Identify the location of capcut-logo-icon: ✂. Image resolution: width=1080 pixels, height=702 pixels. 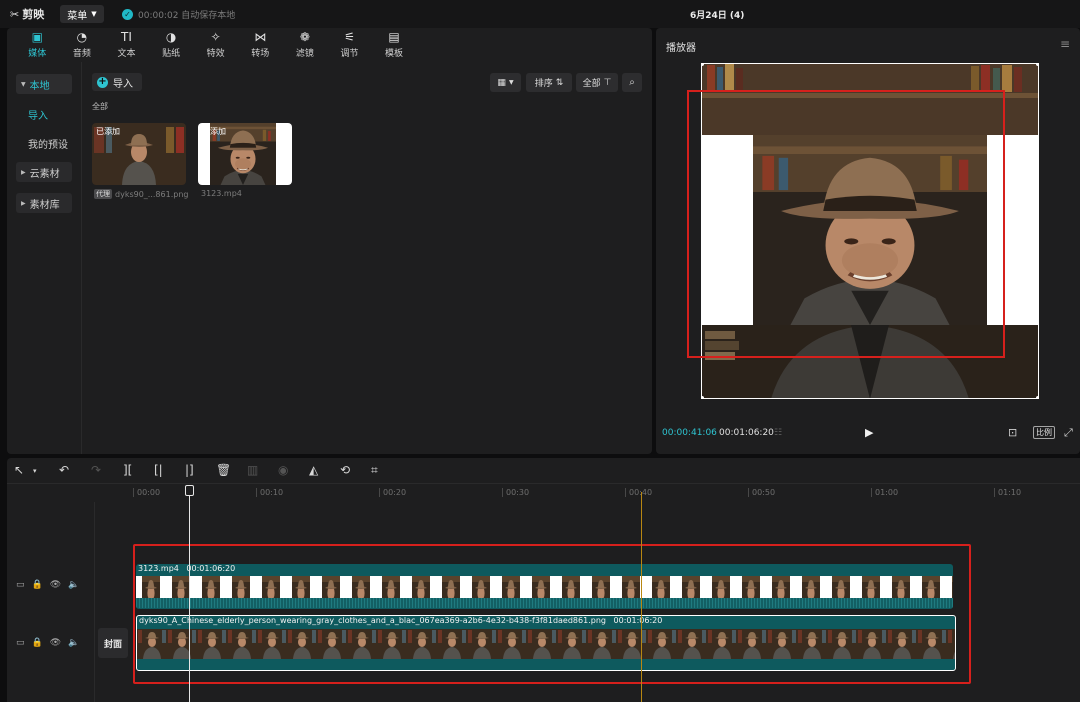
(15, 14).